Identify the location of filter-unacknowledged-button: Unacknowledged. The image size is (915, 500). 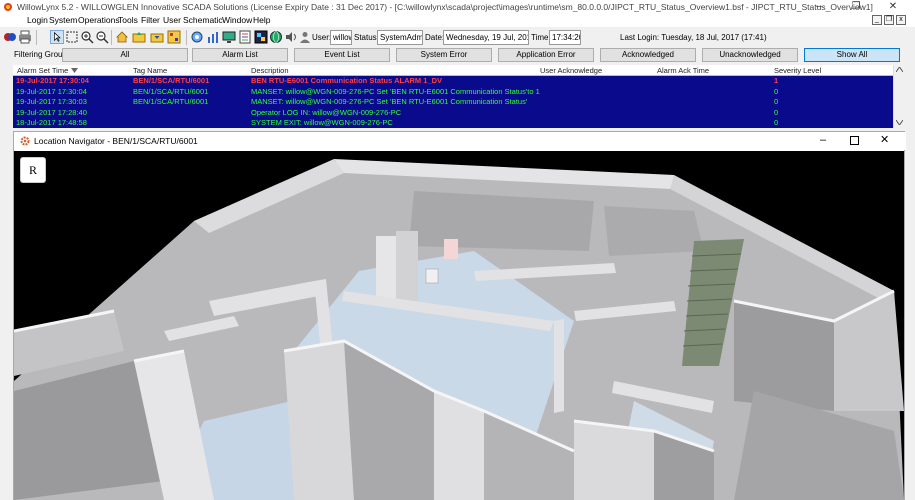
(750, 55).